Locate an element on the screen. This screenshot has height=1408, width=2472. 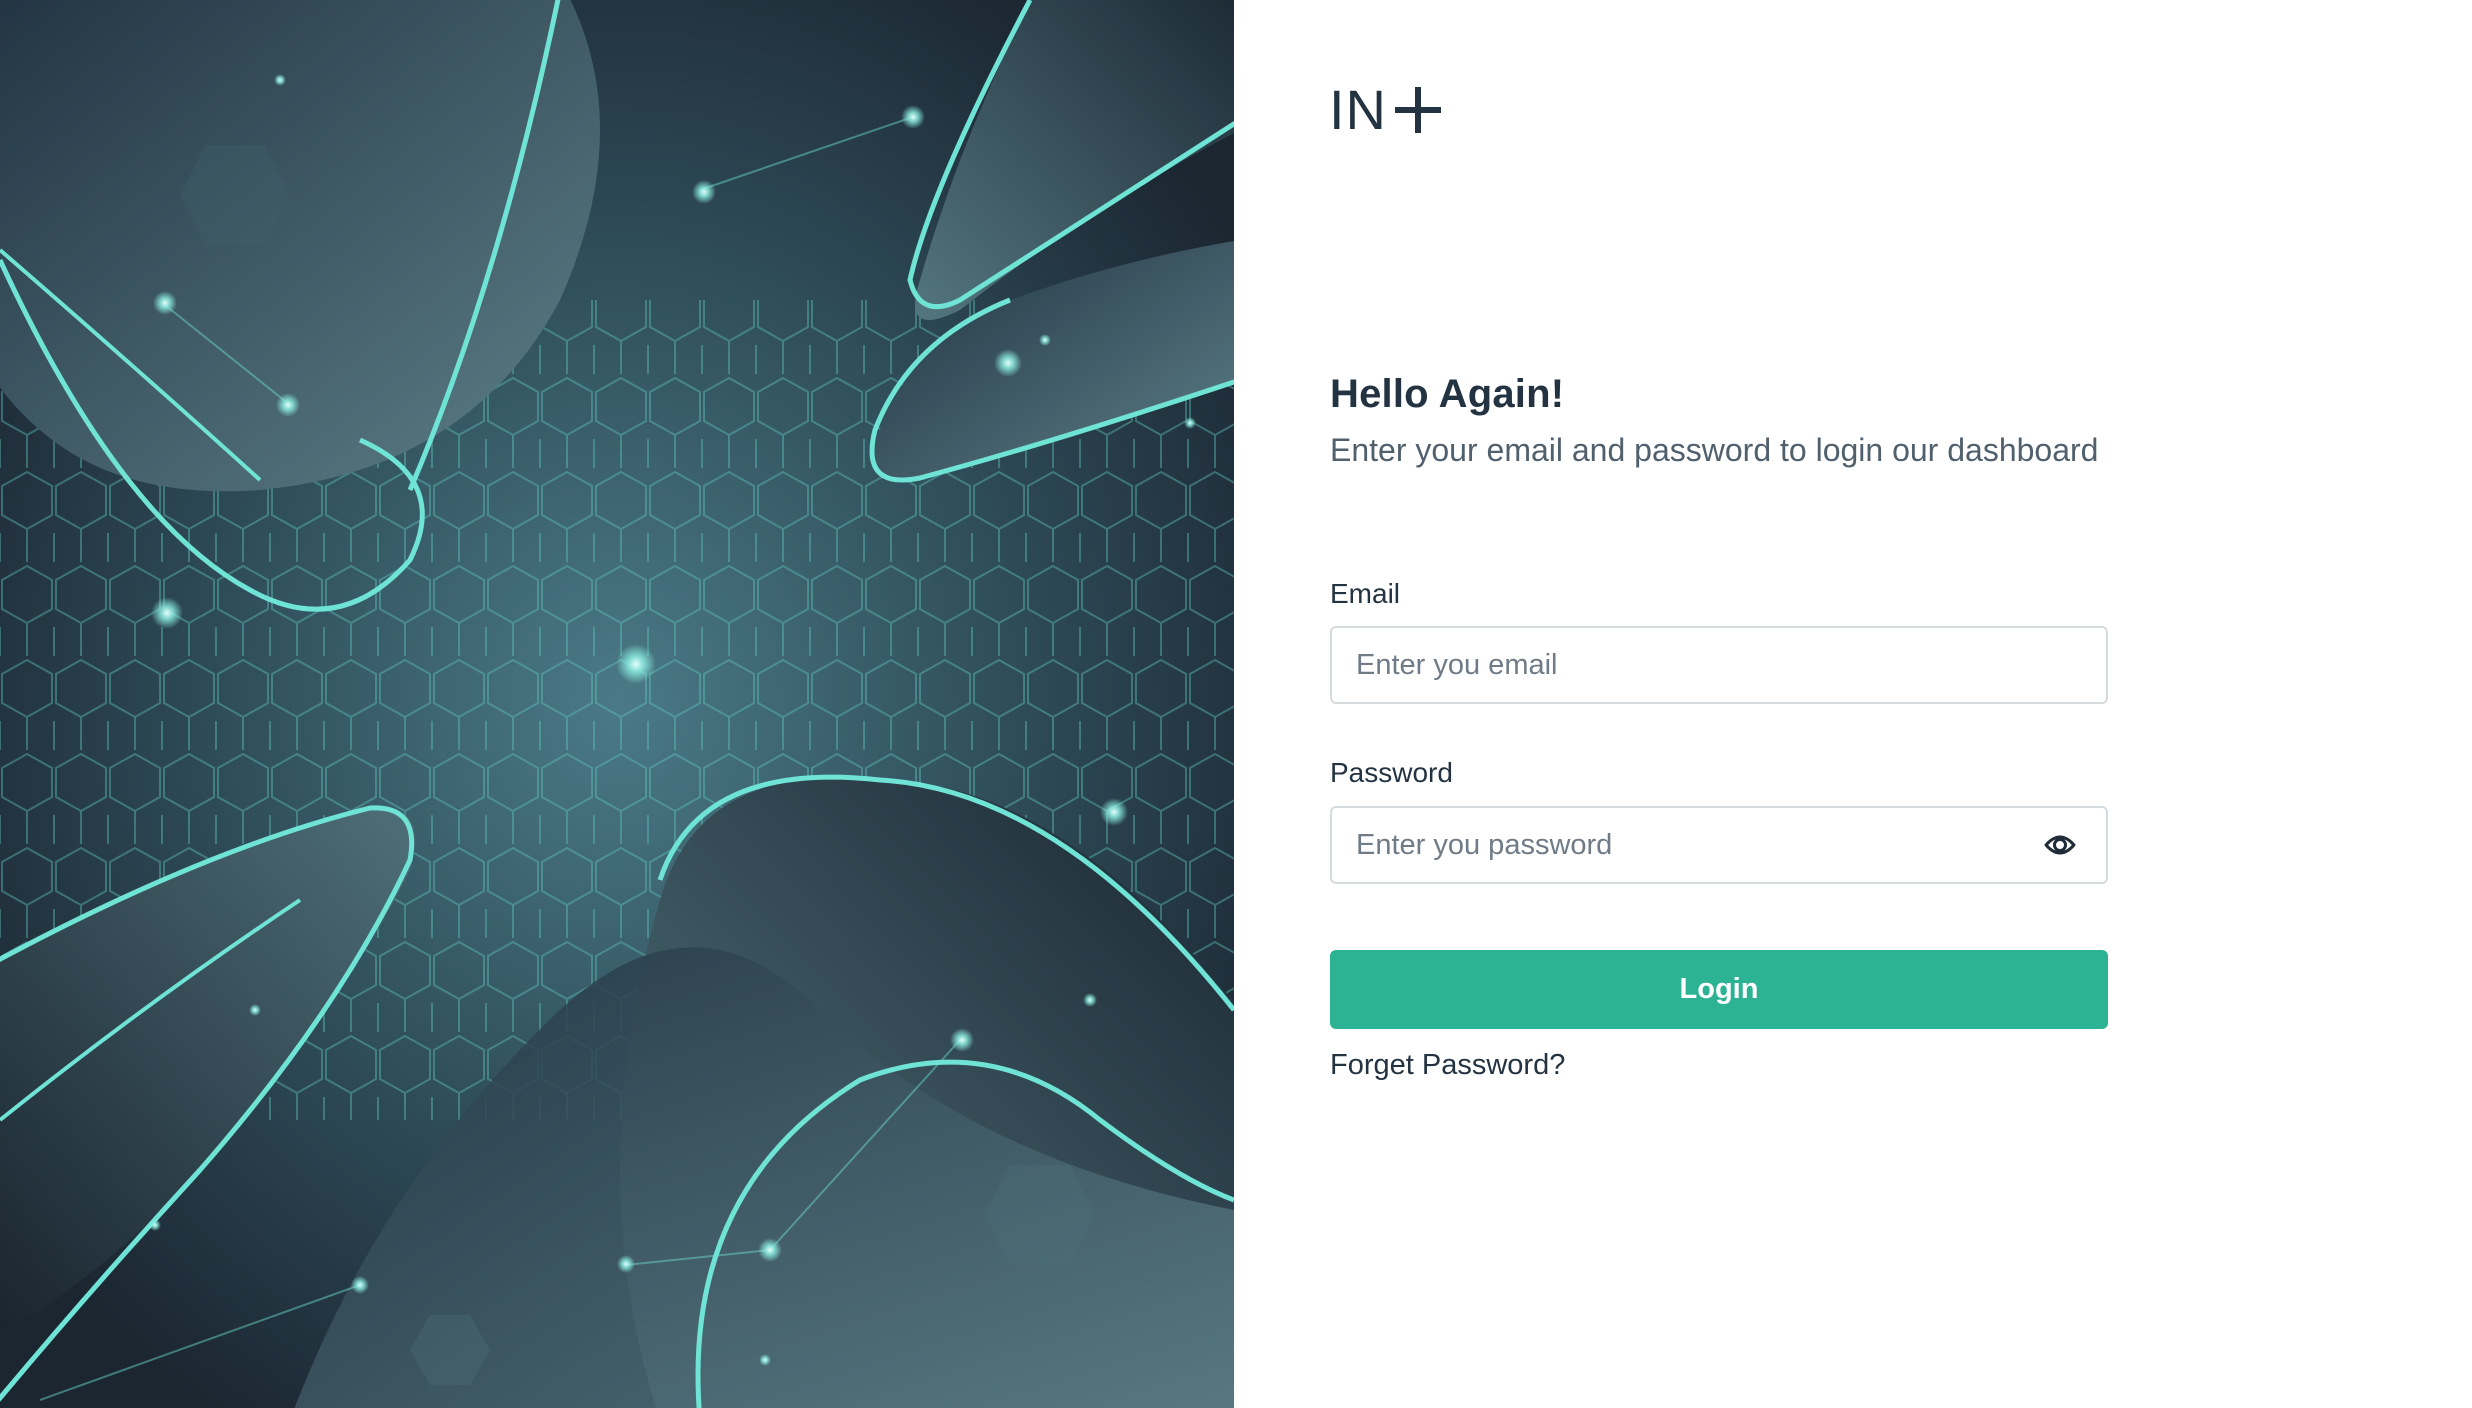
password-input is located at coordinates (1719, 845).